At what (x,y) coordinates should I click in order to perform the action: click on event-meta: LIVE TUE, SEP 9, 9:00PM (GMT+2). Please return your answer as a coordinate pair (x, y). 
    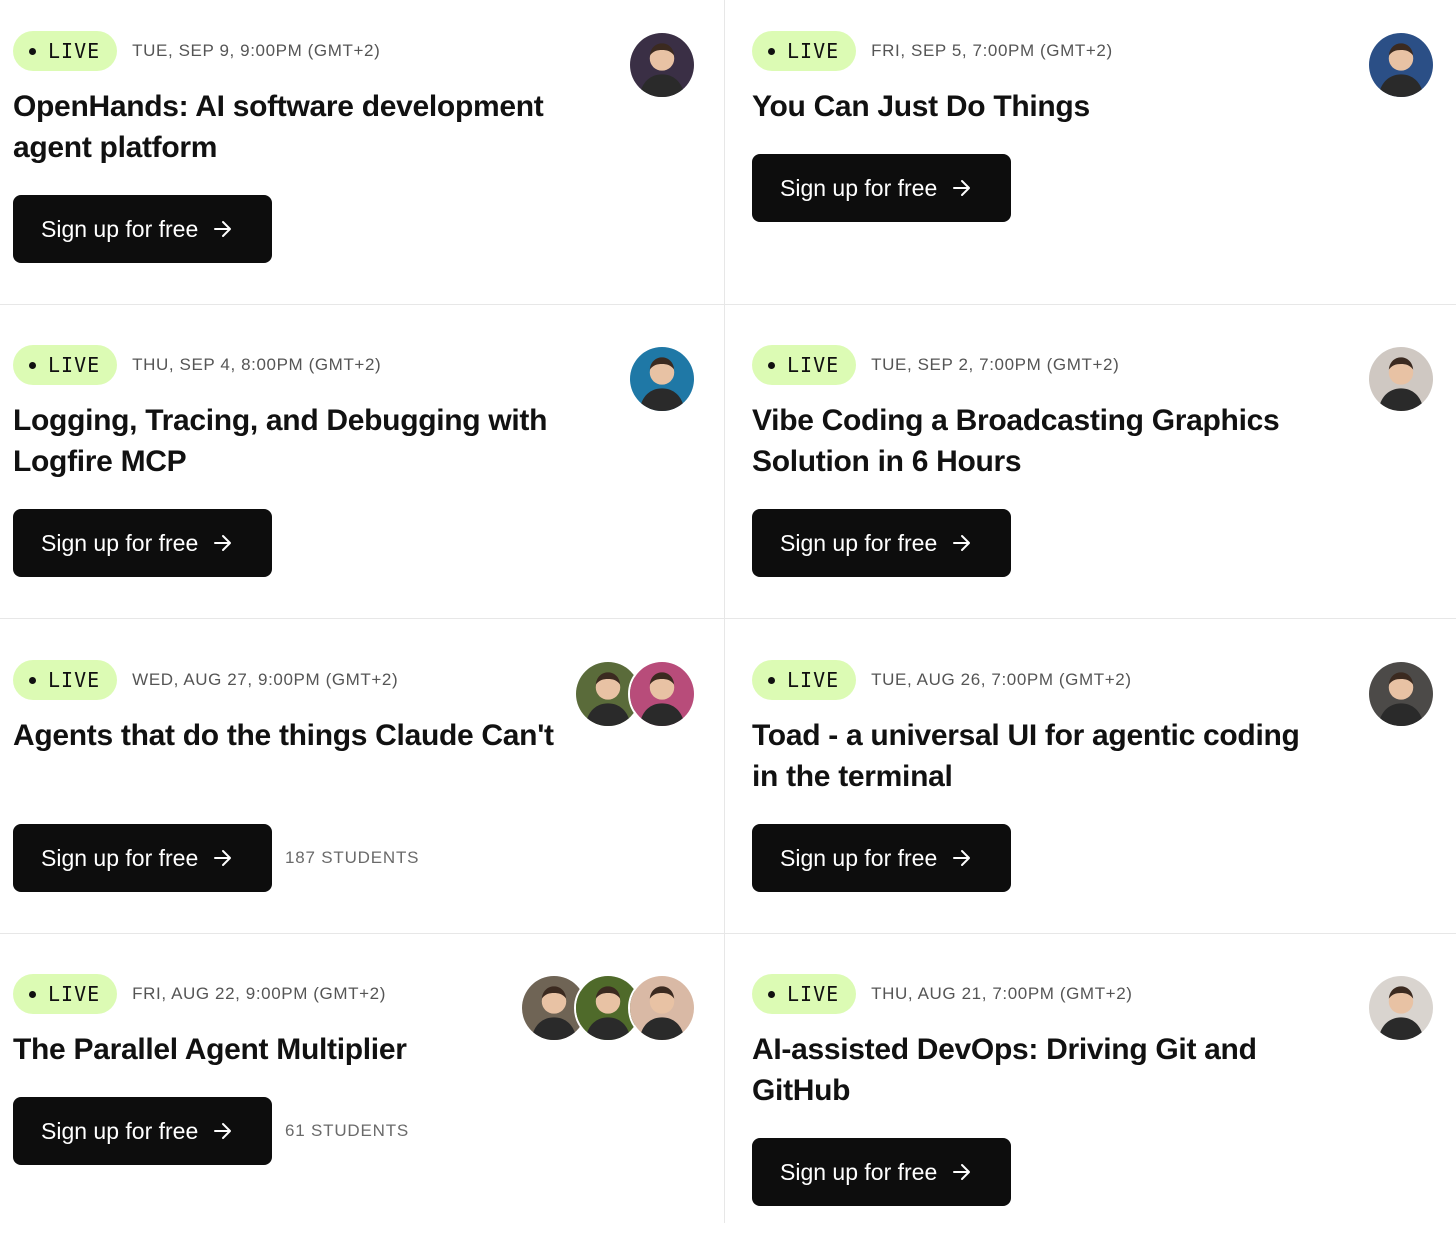
    Looking at the image, I should click on (196, 51).